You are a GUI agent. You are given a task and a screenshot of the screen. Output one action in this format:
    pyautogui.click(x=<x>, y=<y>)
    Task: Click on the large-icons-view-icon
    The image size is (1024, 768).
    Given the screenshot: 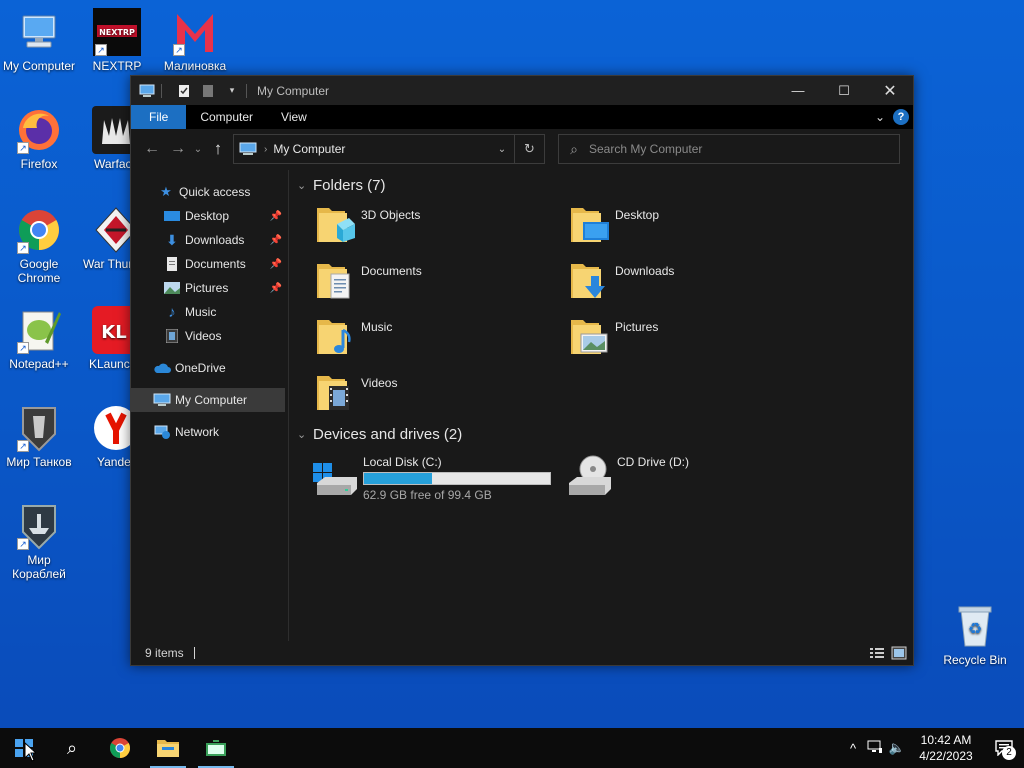 What is the action you would take?
    pyautogui.click(x=899, y=653)
    